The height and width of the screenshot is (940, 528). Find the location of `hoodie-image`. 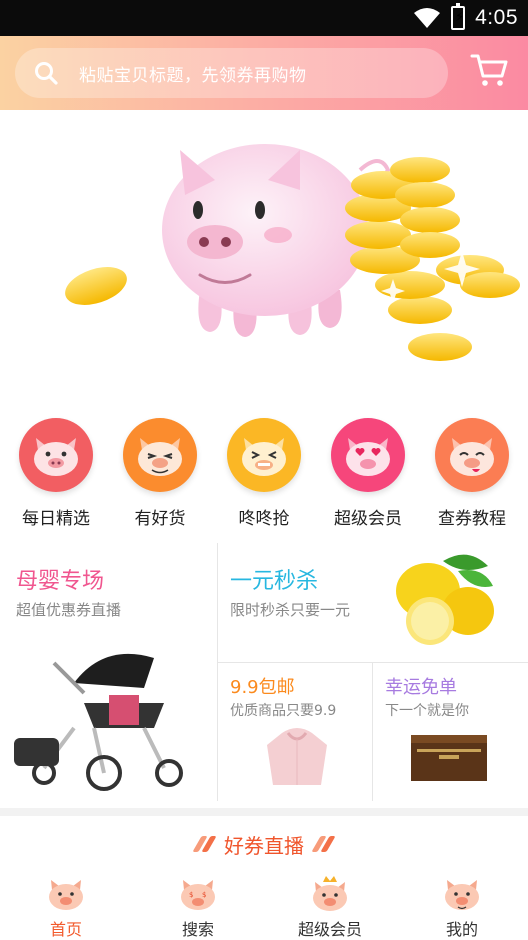

hoodie-image is located at coordinates (297, 756).